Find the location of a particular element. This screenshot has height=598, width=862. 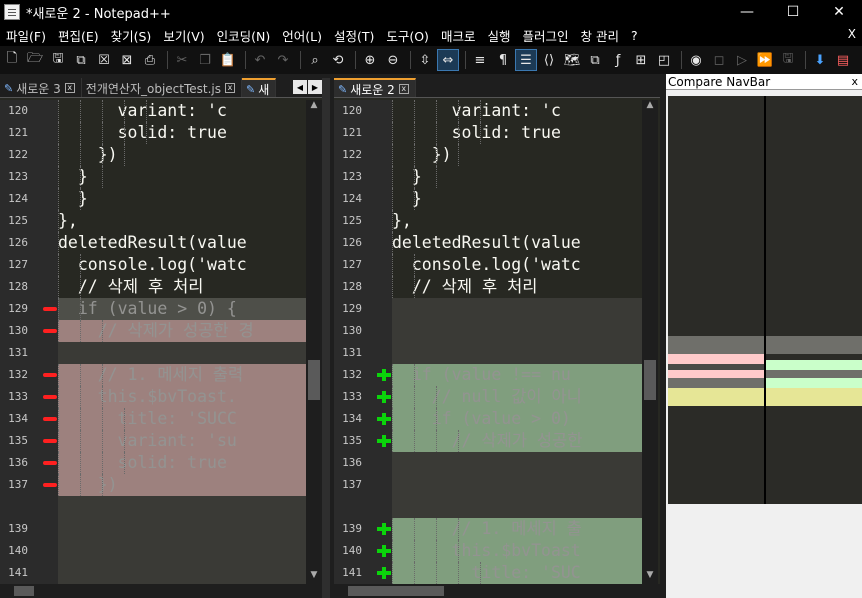

redo-icon: ↷ is located at coordinates (283, 60).